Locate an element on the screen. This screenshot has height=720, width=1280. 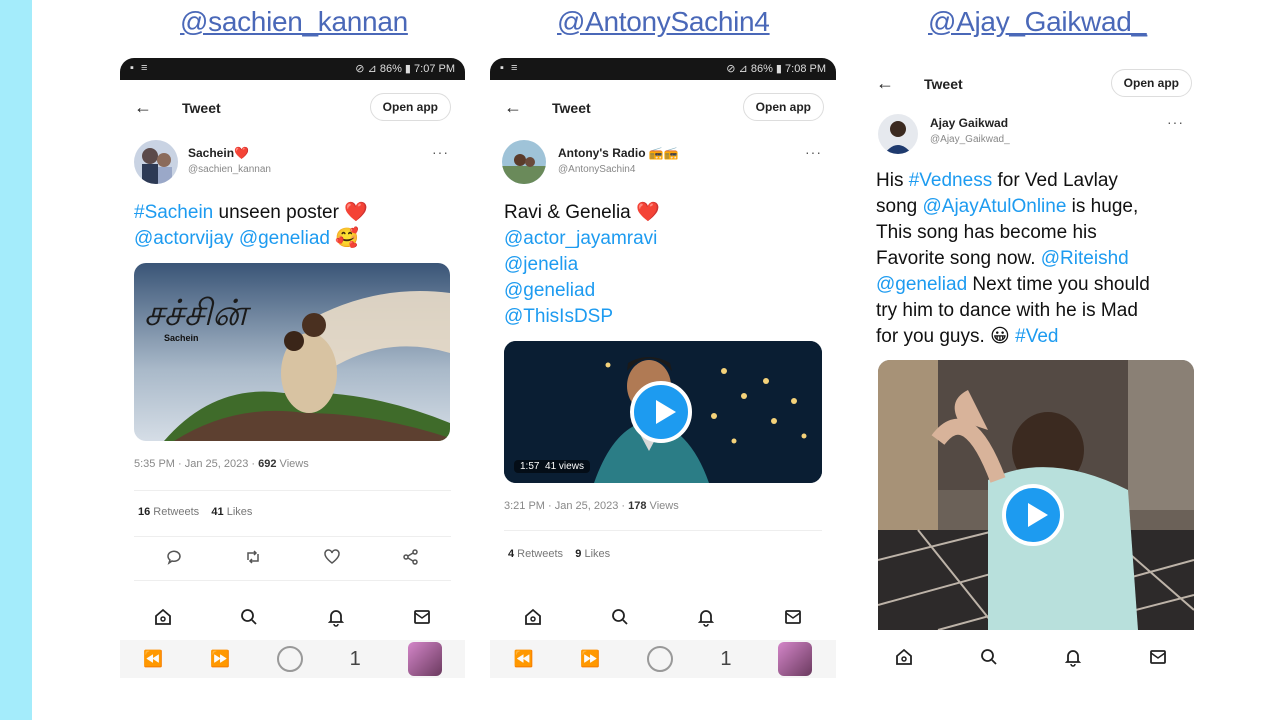
tweet-link: #Vedness is located at coordinates (950, 180).